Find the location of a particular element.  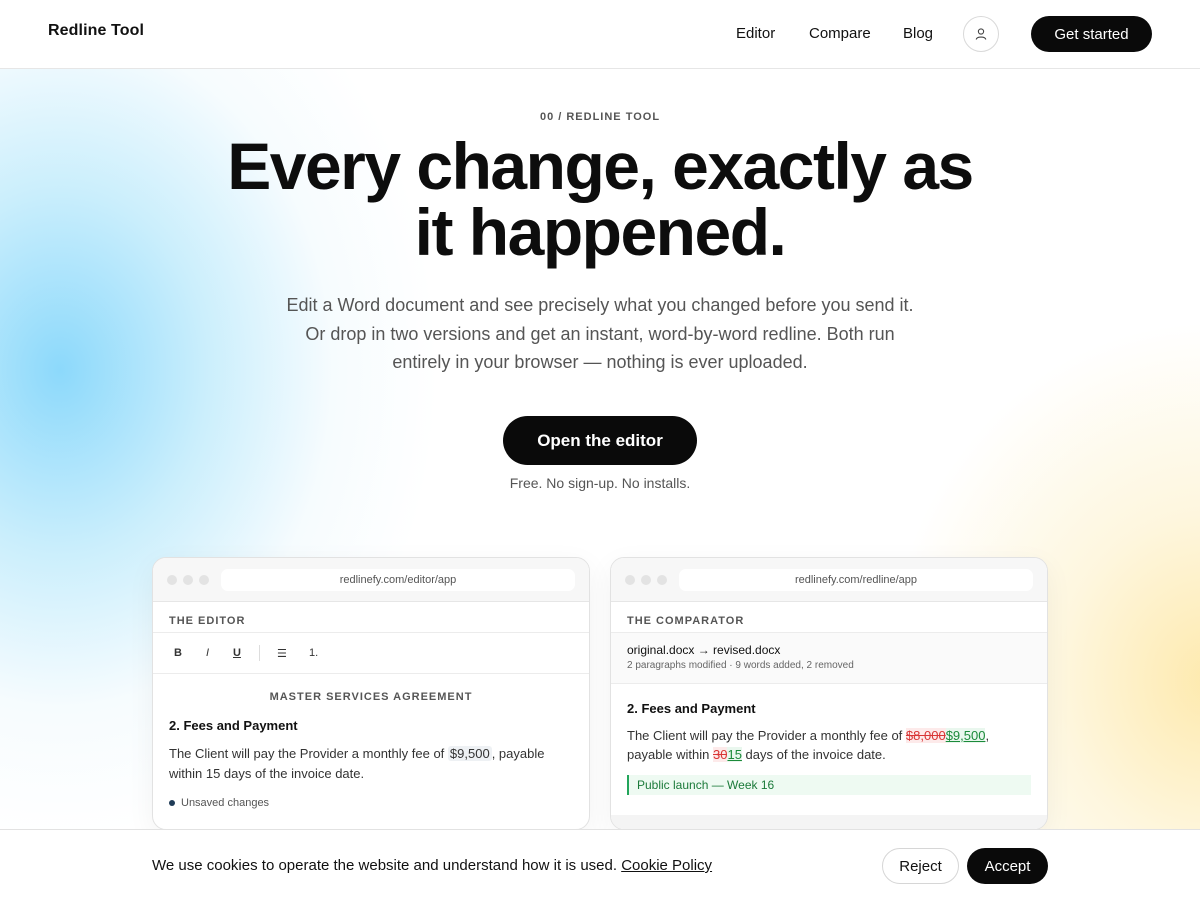

get-started-button: Get started is located at coordinates (1091, 34).